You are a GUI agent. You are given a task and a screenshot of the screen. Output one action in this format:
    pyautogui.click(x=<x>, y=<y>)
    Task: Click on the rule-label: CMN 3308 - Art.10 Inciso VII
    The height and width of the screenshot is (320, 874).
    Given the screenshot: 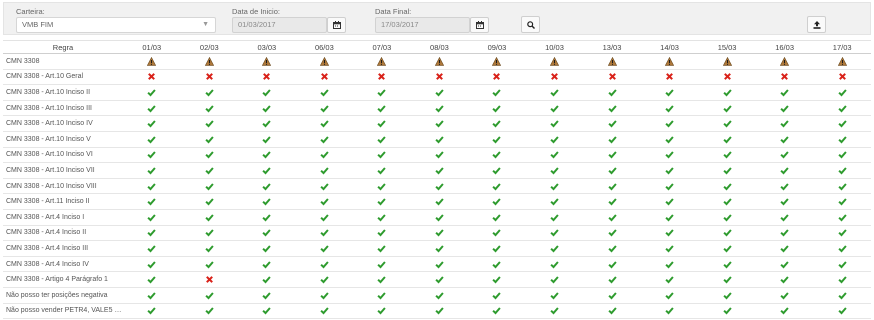 What is the action you would take?
    pyautogui.click(x=63, y=170)
    